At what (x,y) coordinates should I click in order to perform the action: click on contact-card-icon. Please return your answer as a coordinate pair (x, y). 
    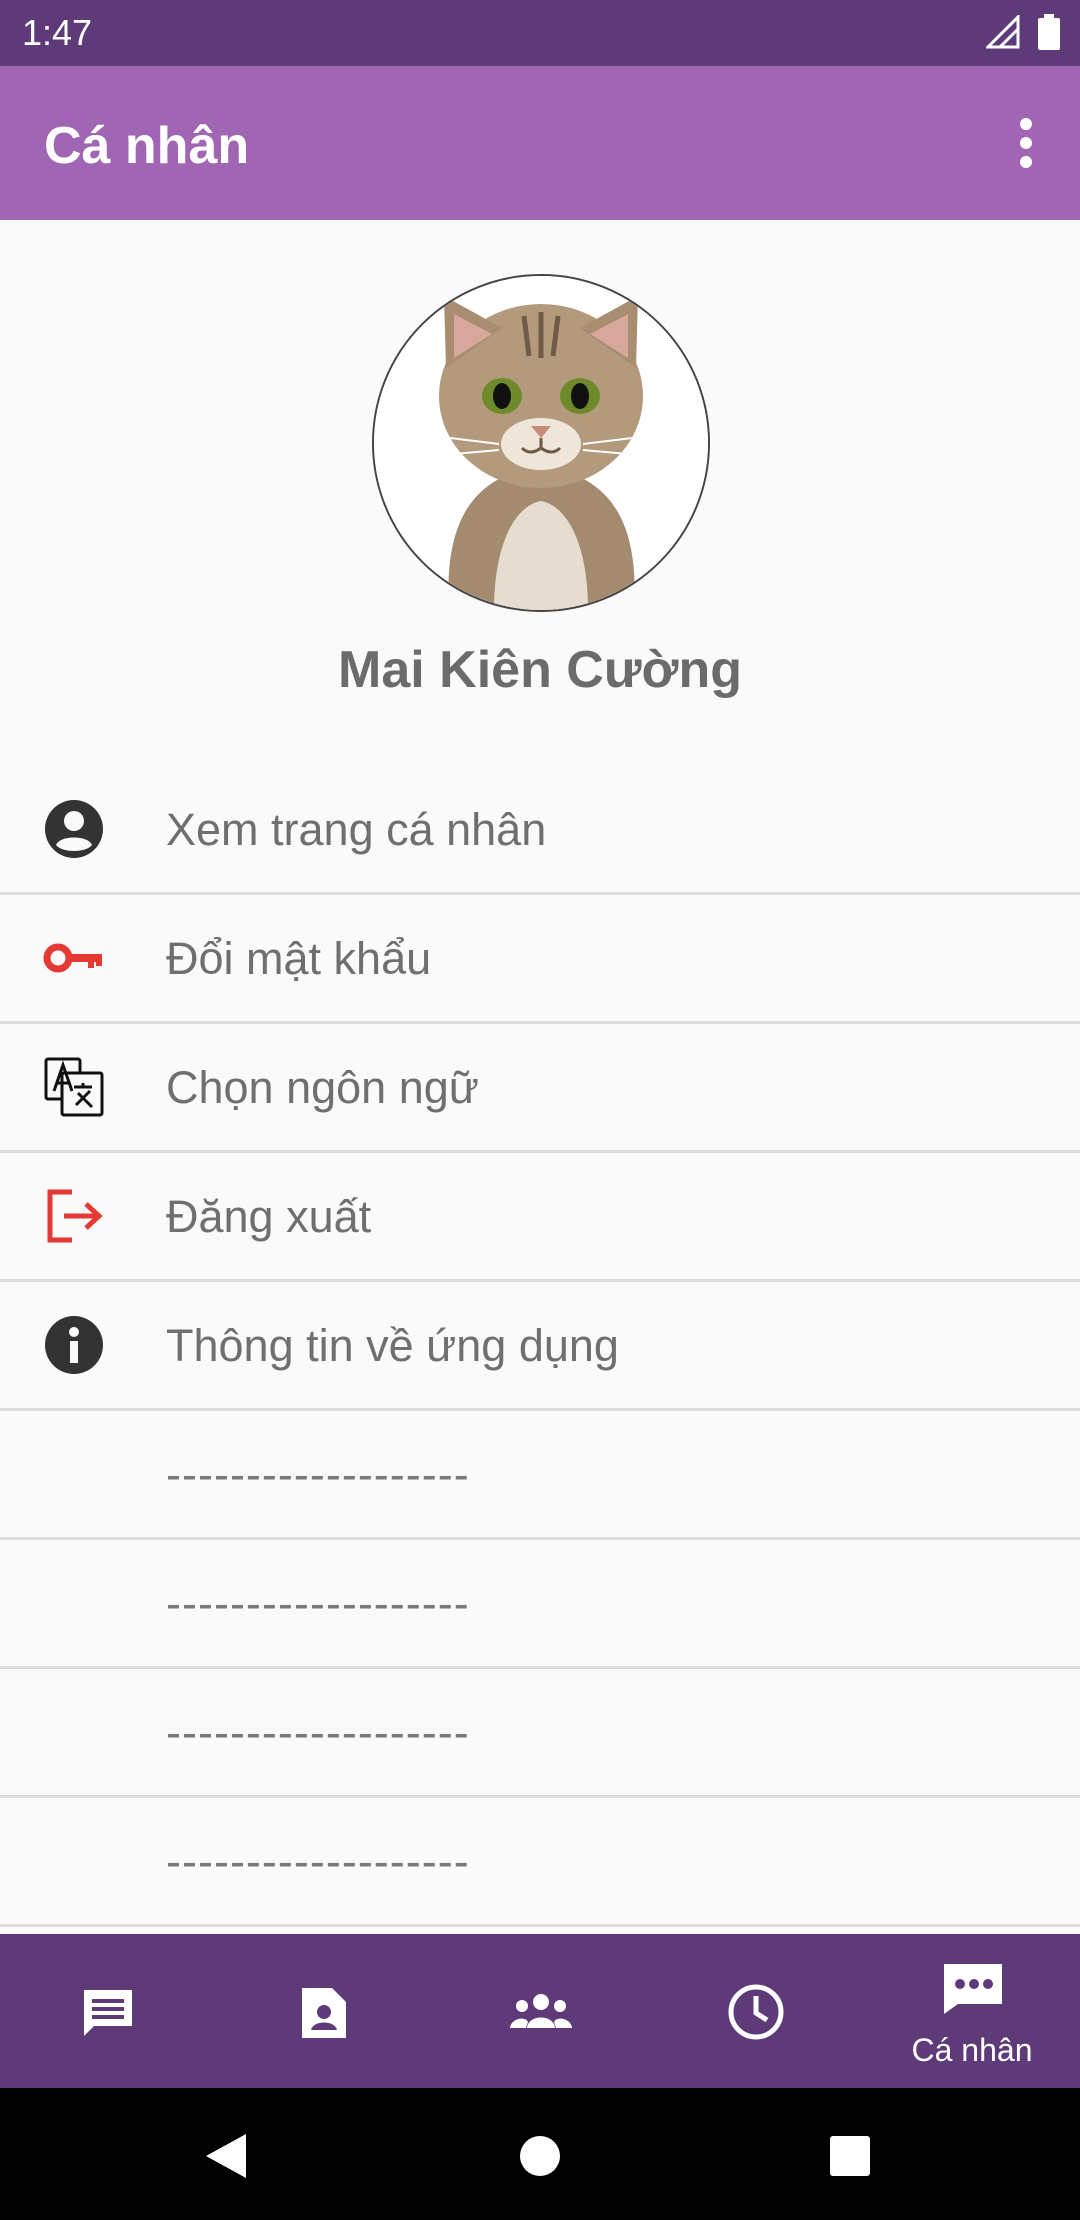
    Looking at the image, I should click on (324, 2013).